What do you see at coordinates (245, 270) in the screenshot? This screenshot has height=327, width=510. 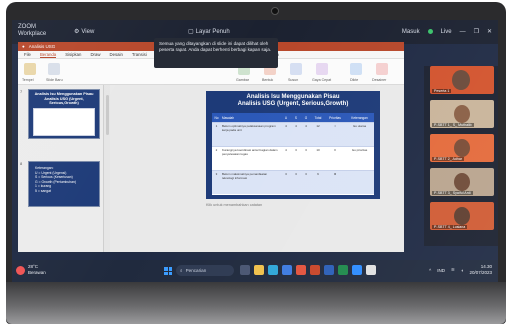 I see `task-view-icon` at bounding box center [245, 270].